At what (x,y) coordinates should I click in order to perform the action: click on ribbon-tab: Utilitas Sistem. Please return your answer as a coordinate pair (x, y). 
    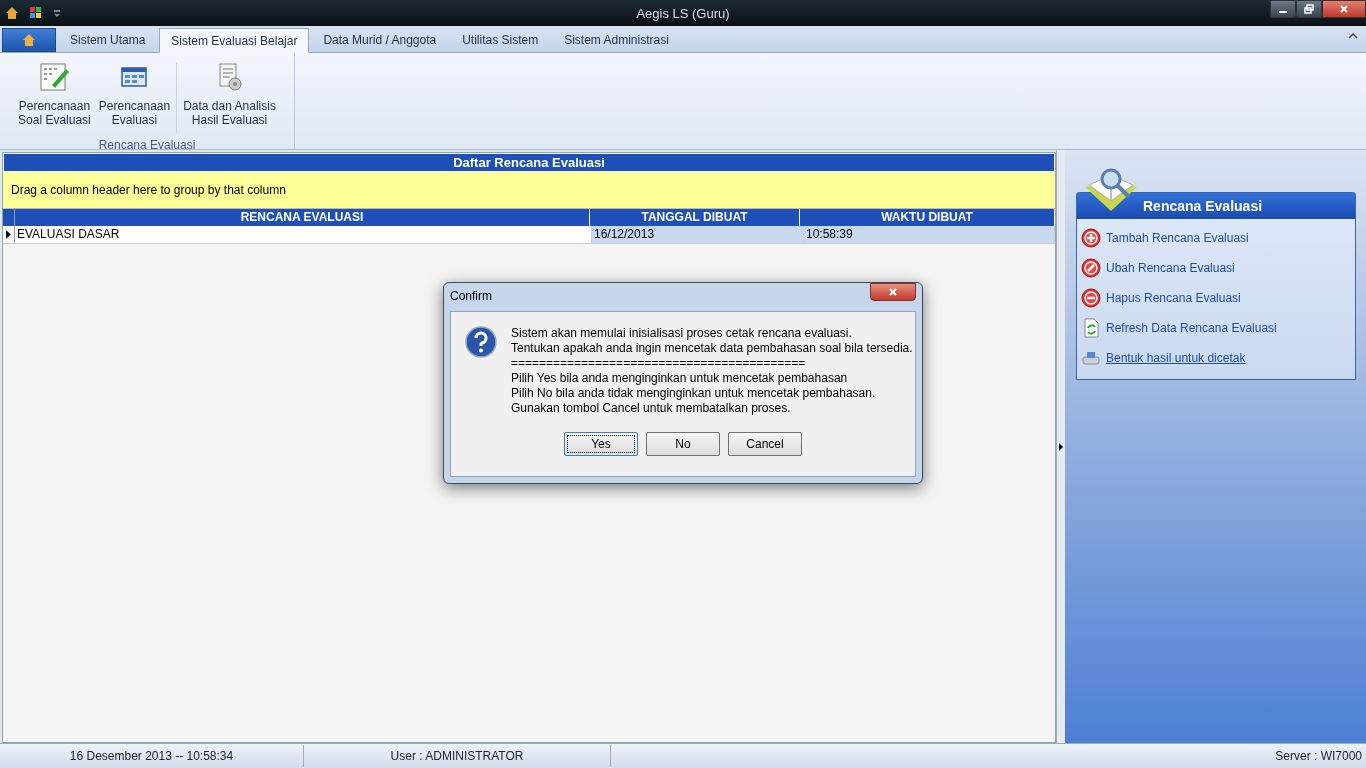
    Looking at the image, I should click on (500, 40).